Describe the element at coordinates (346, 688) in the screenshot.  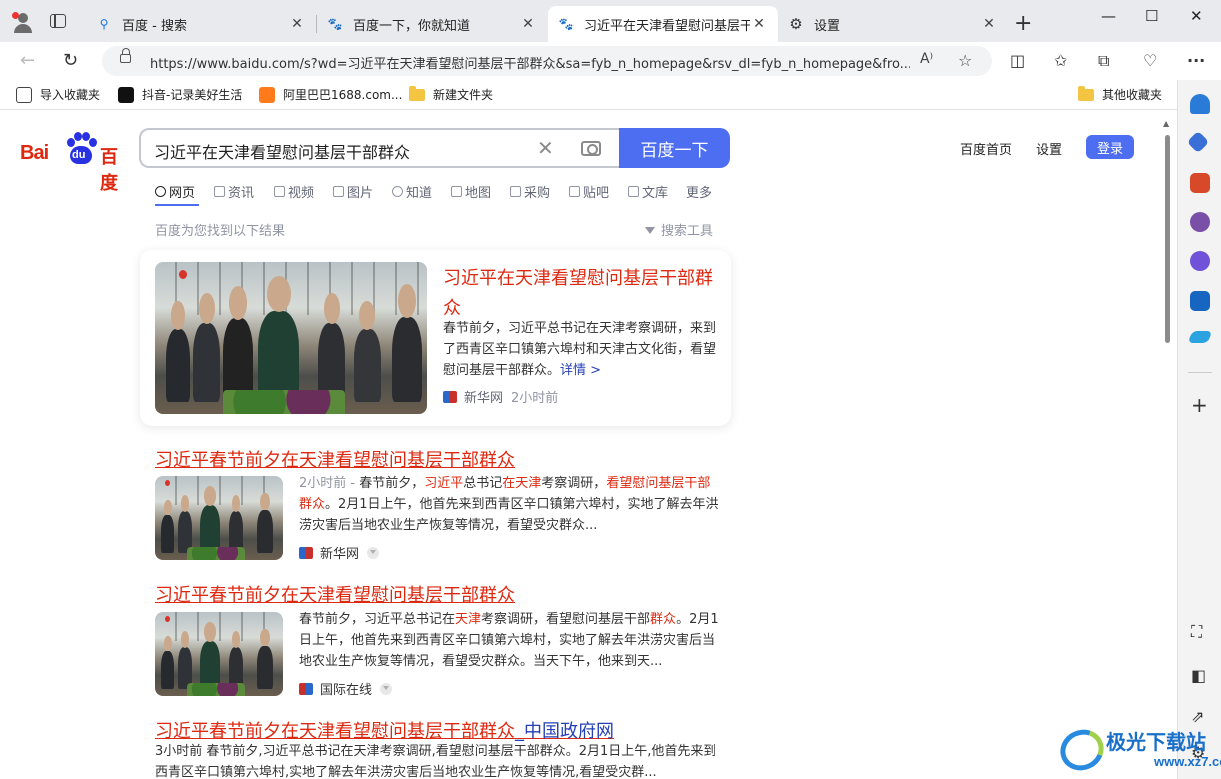
I see `result-2-source: 国际在线` at that location.